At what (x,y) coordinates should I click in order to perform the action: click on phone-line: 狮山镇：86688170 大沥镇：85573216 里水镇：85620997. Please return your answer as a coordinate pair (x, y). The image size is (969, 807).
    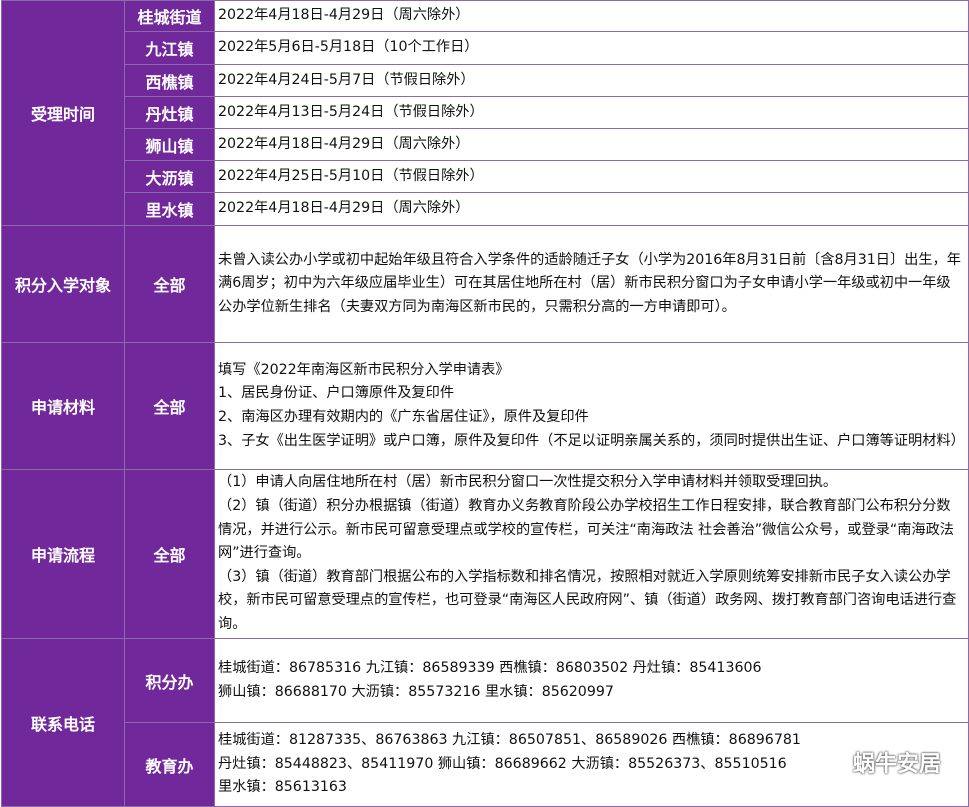
    Looking at the image, I should click on (416, 691).